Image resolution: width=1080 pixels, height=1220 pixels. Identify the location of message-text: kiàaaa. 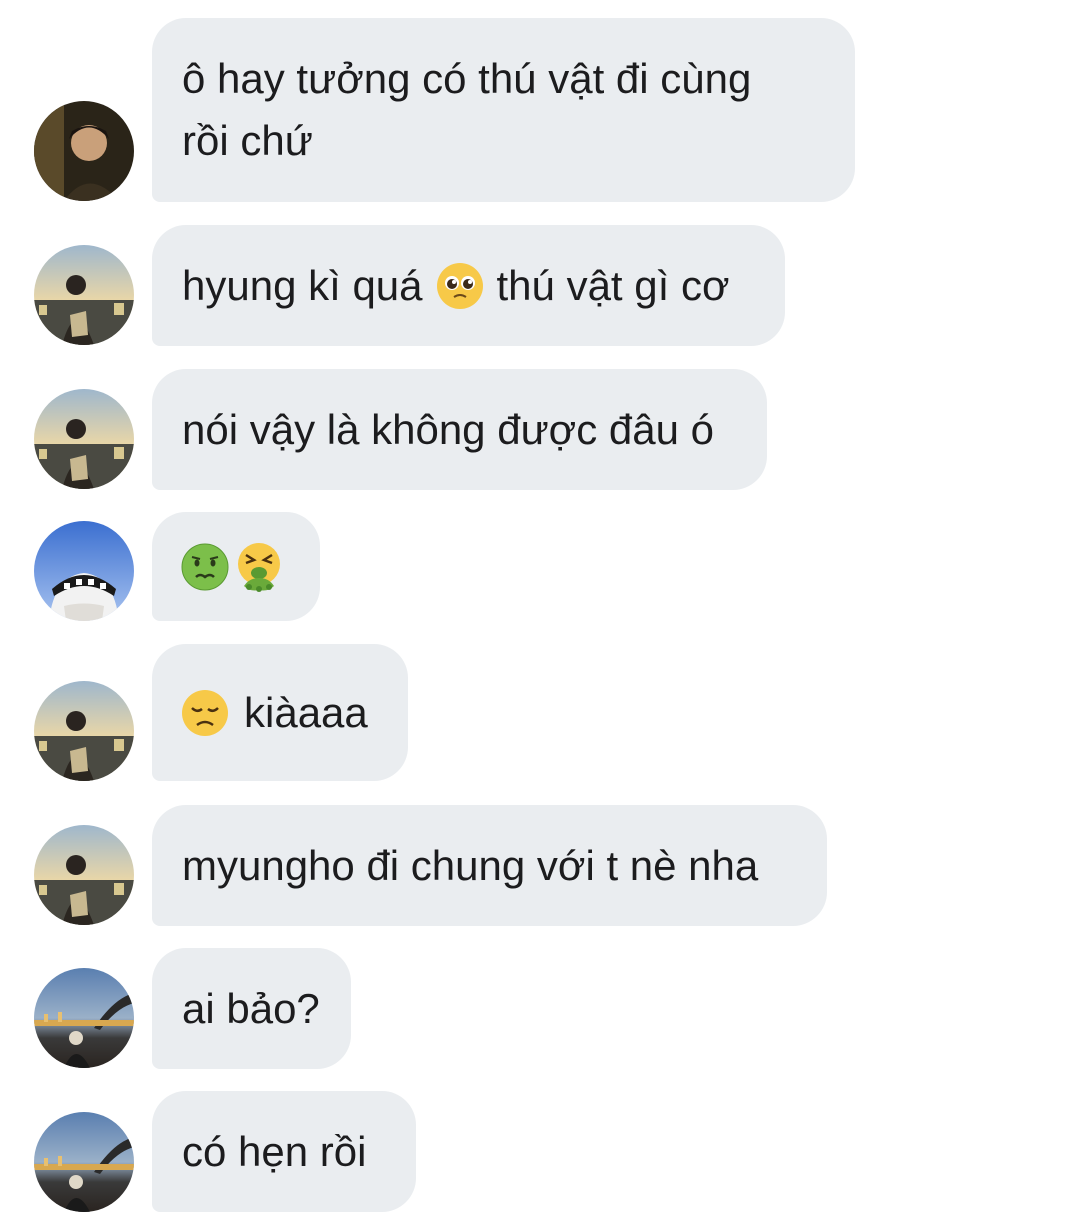
(306, 712).